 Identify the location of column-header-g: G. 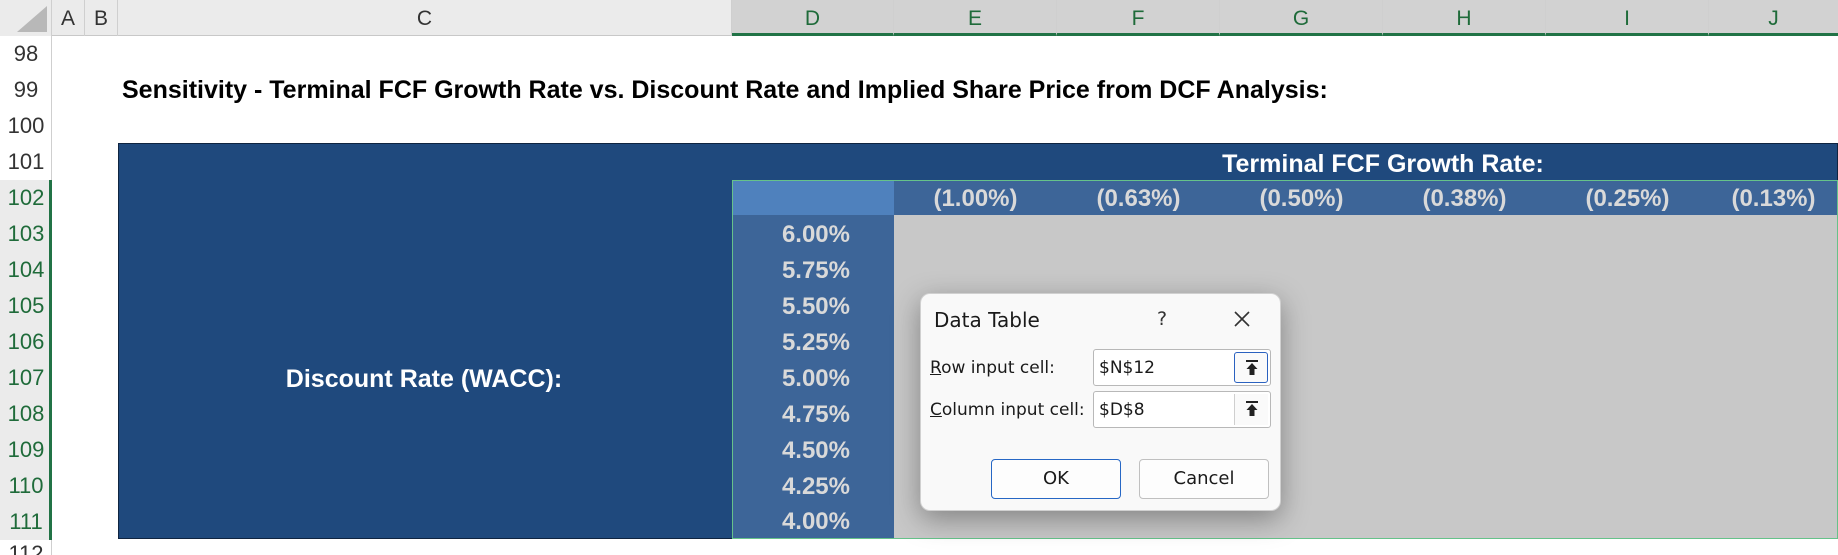
(1301, 18).